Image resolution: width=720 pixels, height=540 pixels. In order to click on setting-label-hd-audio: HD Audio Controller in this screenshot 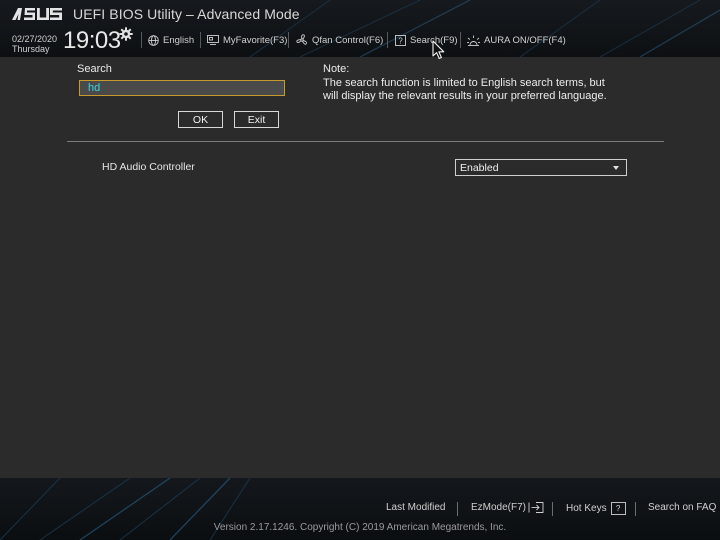, I will do `click(148, 167)`.